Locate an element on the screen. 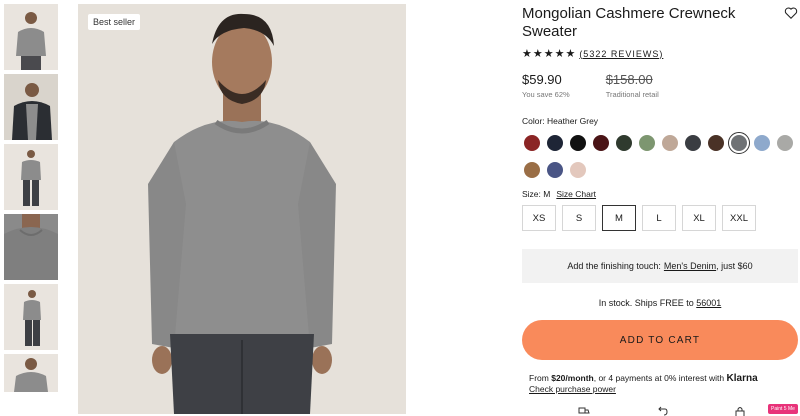  savings-text: You save 62% is located at coordinates (546, 94).